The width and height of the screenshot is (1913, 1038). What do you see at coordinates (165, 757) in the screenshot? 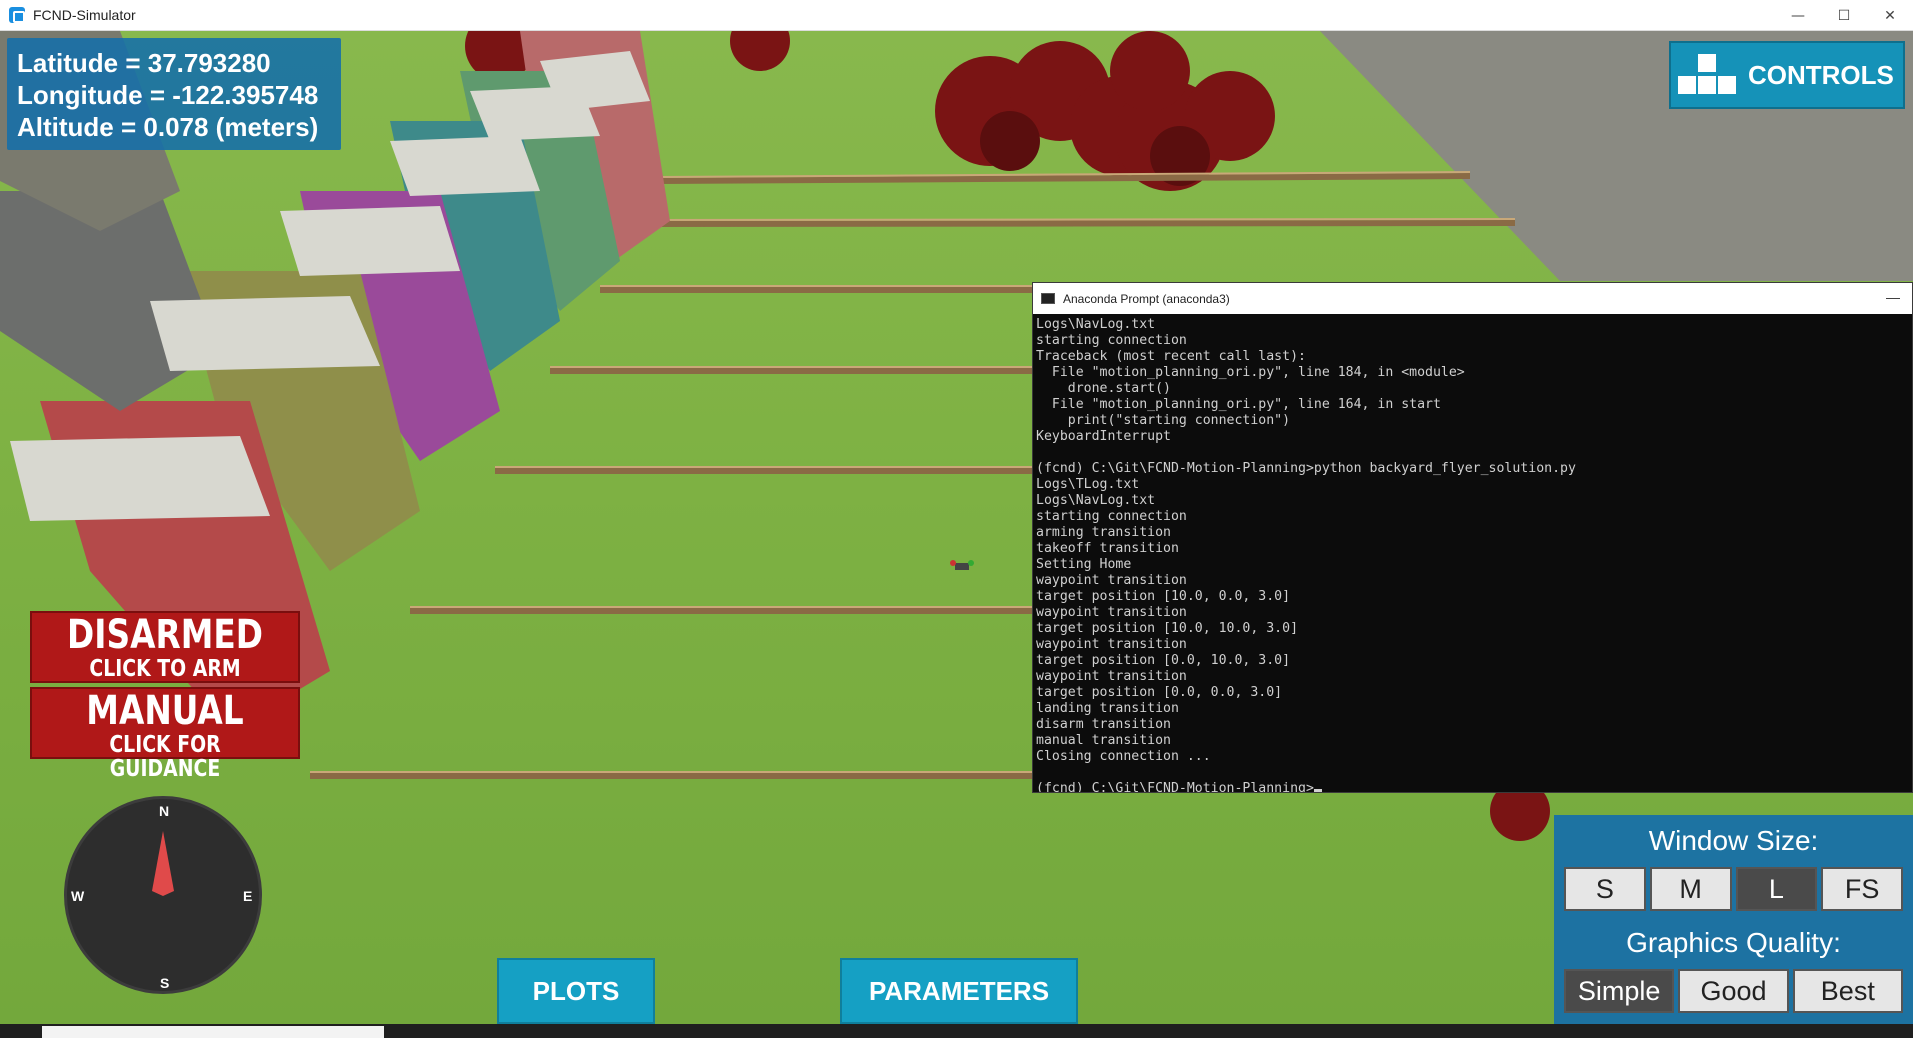
I see `mode-status-subtitle: CLICK FOR GUIDANCE` at bounding box center [165, 757].